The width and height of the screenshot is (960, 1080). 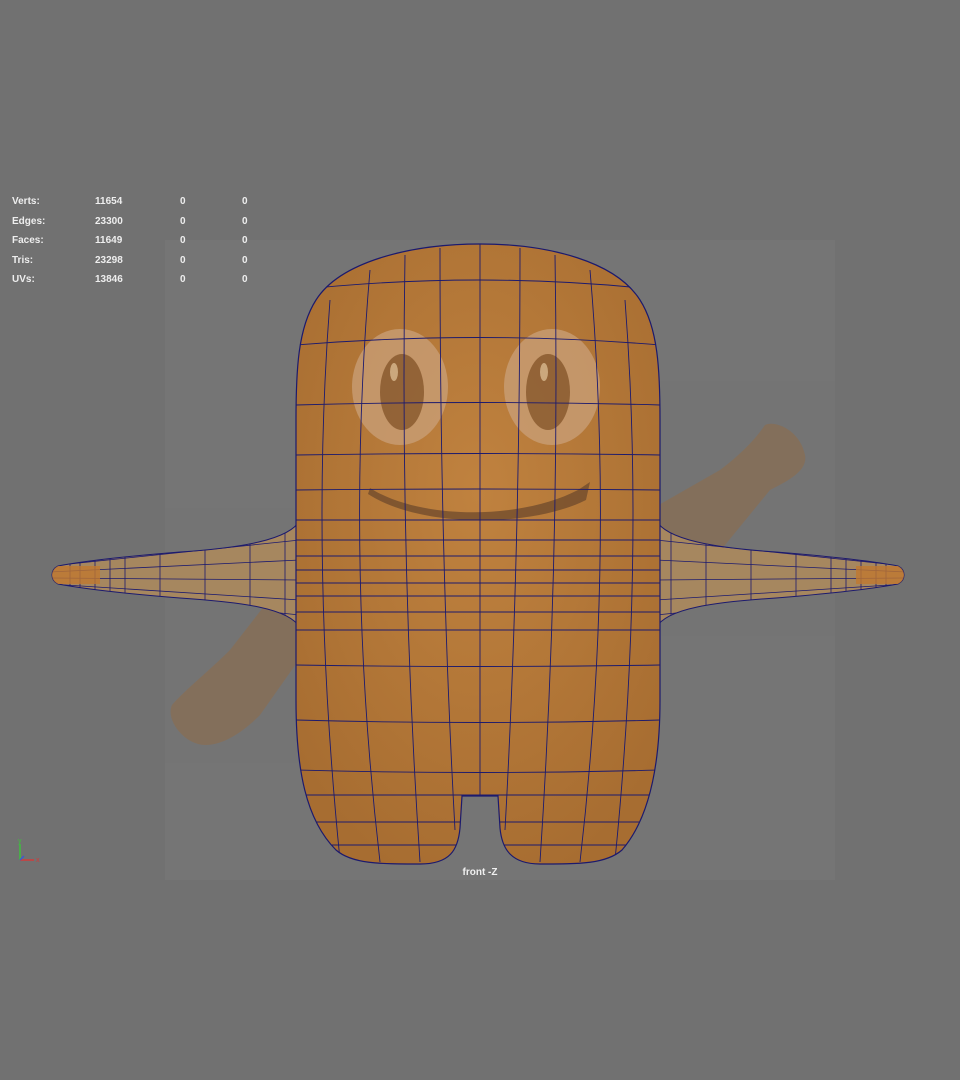 What do you see at coordinates (142, 263) in the screenshot?
I see `hud-row-tris: Tris: 23298 0 0` at bounding box center [142, 263].